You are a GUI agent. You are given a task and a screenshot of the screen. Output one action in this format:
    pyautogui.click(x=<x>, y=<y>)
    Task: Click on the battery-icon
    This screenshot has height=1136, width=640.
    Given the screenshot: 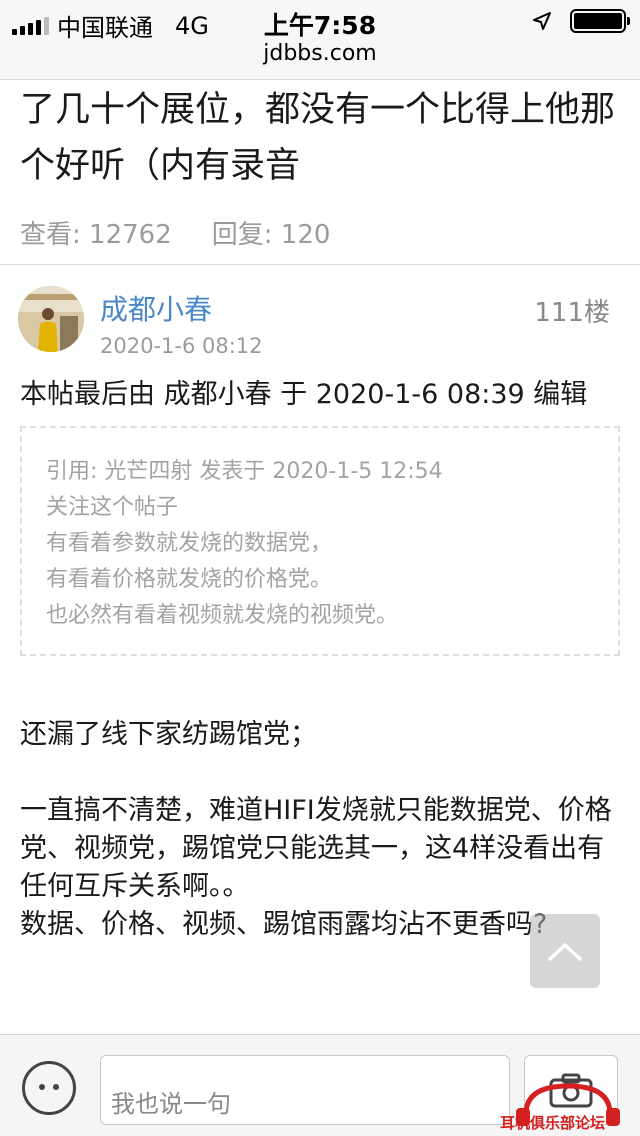 What is the action you would take?
    pyautogui.click(x=600, y=21)
    